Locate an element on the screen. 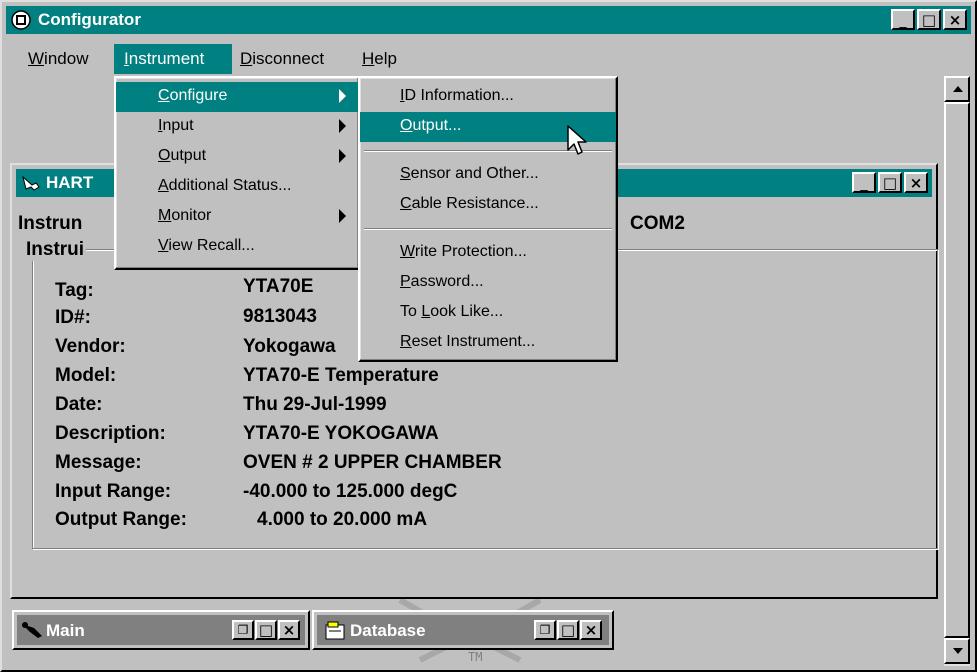 Image resolution: width=977 pixels, height=672 pixels. mdi-scrollbar is located at coordinates (957, 371).